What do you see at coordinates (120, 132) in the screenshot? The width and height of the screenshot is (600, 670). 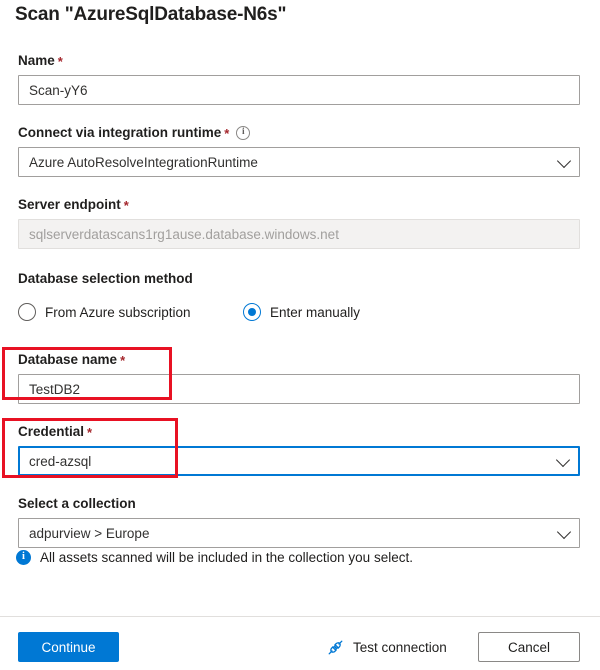 I see `integration-runtime-label-text: Connect via integration runtime` at bounding box center [120, 132].